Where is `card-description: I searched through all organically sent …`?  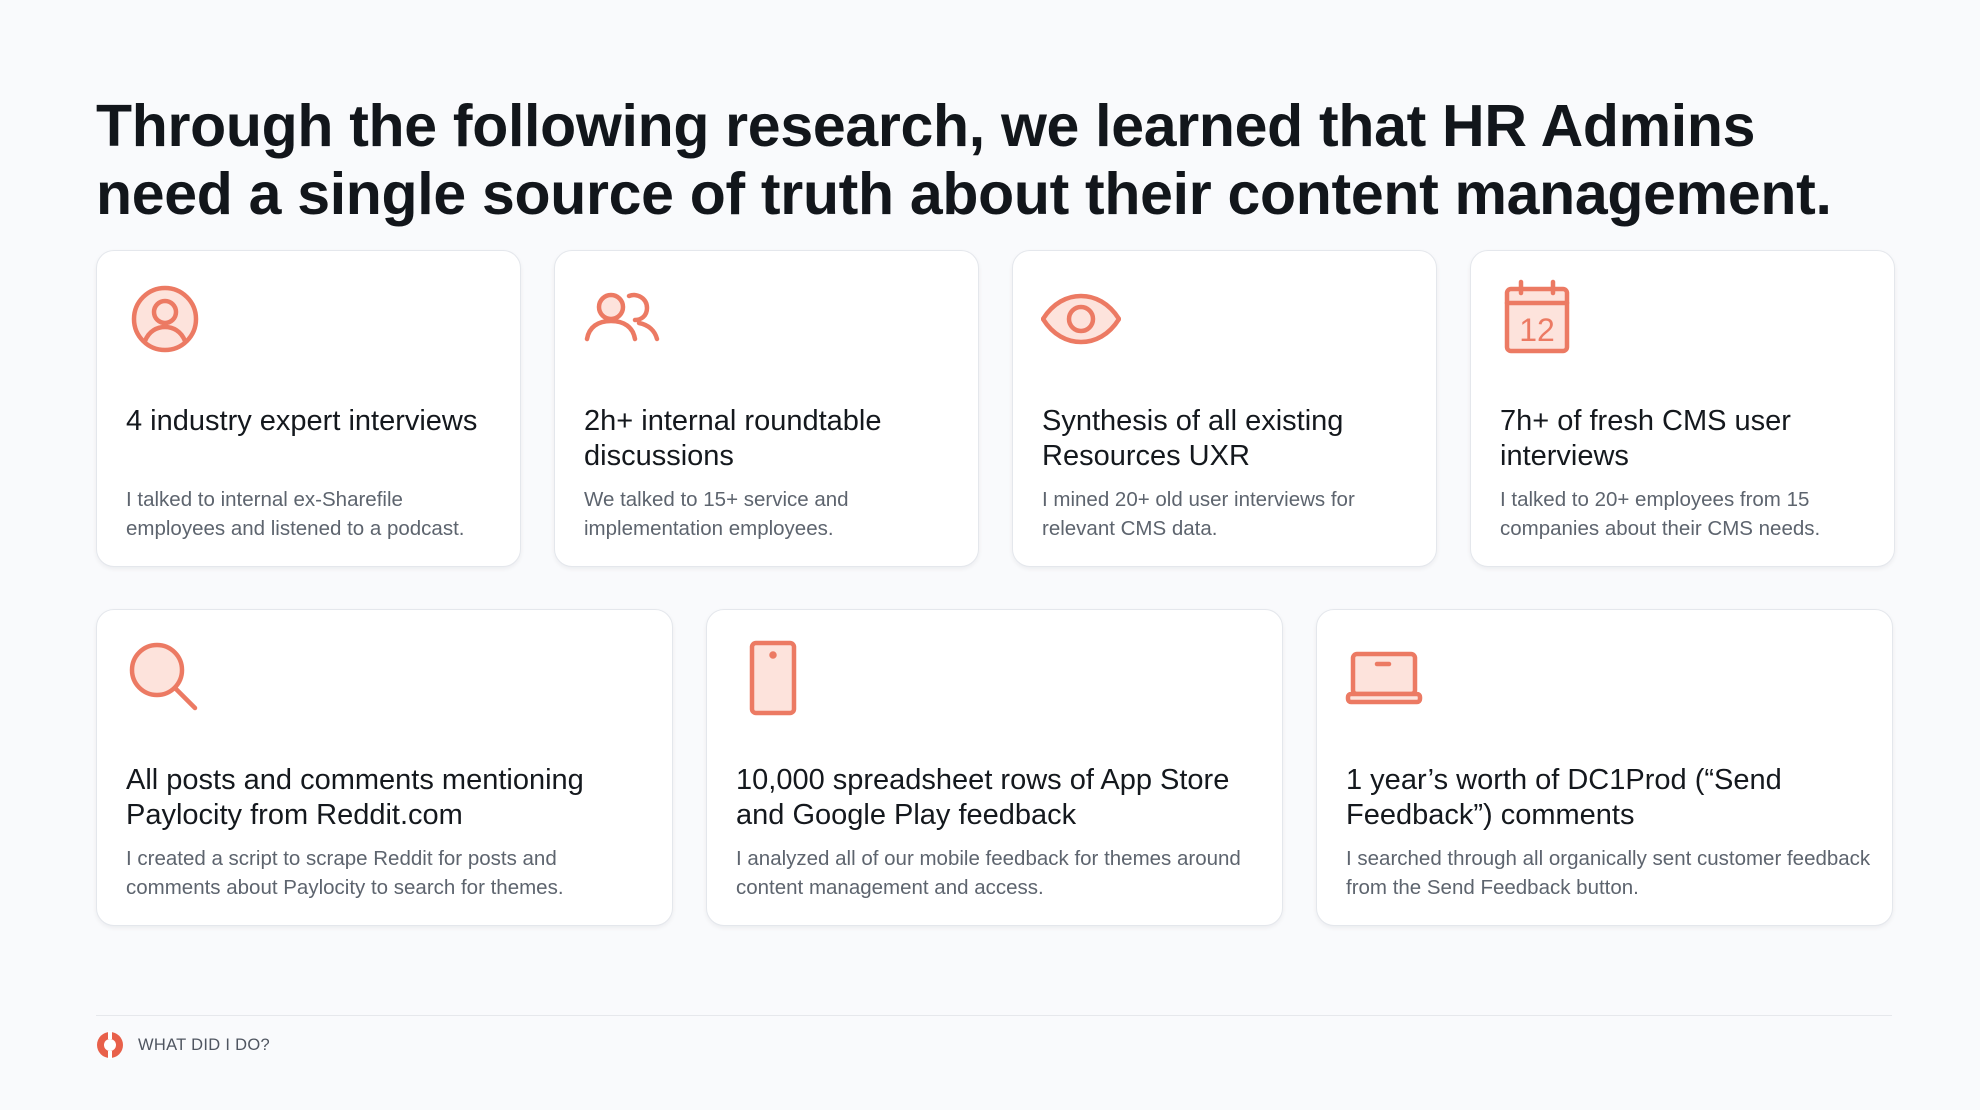 card-description: I searched through all organically sent … is located at coordinates (1608, 873).